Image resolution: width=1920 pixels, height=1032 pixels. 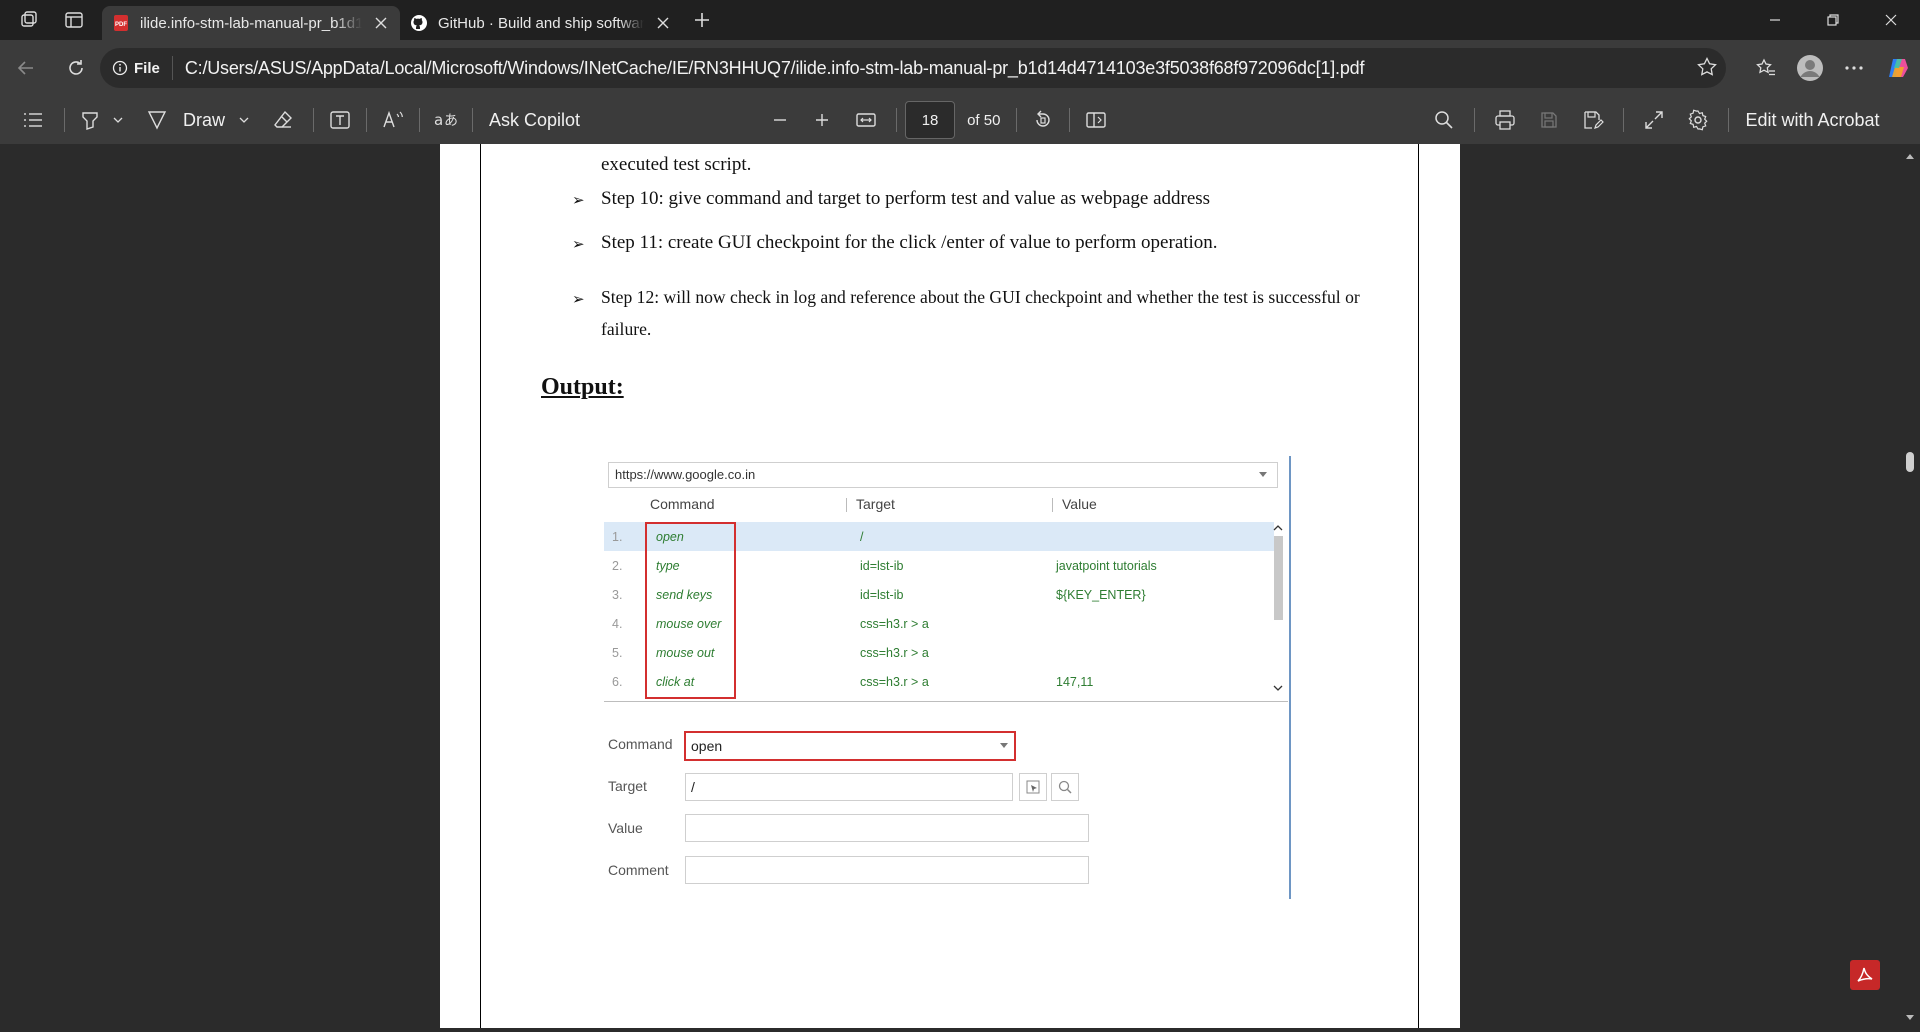 What do you see at coordinates (1075, 682) in the screenshot?
I see `row-value: 147,11` at bounding box center [1075, 682].